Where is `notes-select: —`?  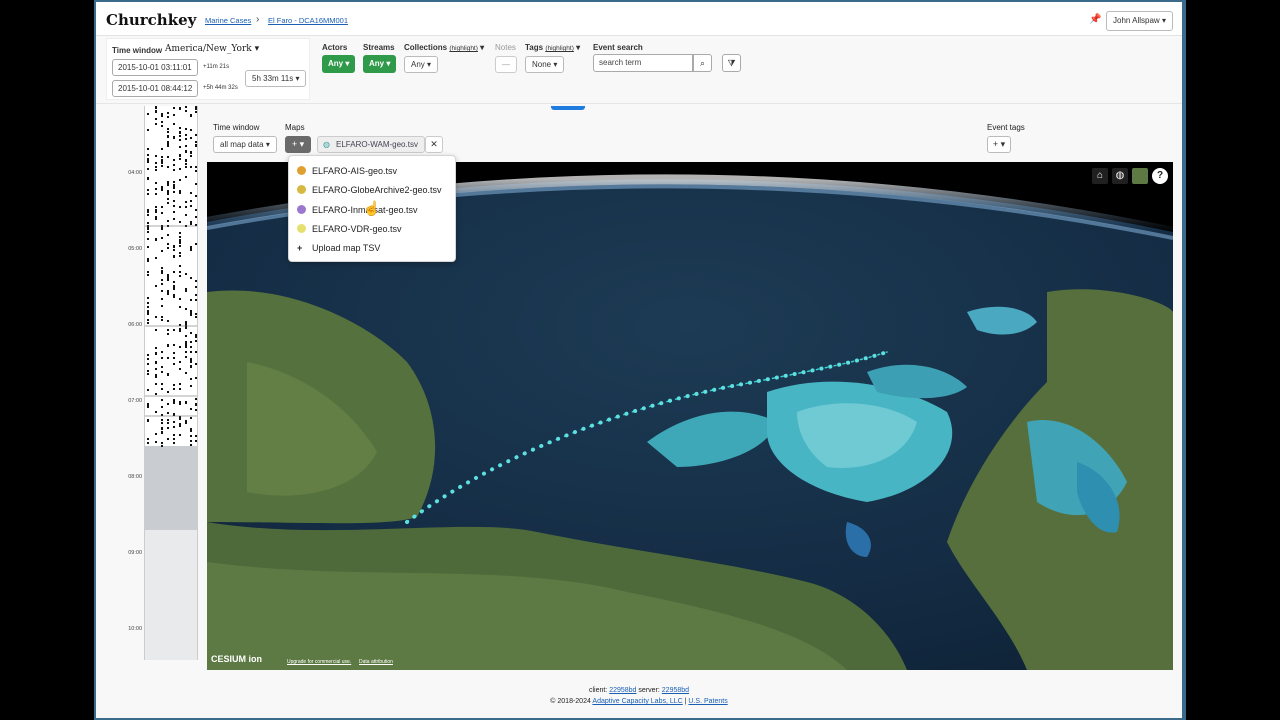 notes-select: — is located at coordinates (506, 64).